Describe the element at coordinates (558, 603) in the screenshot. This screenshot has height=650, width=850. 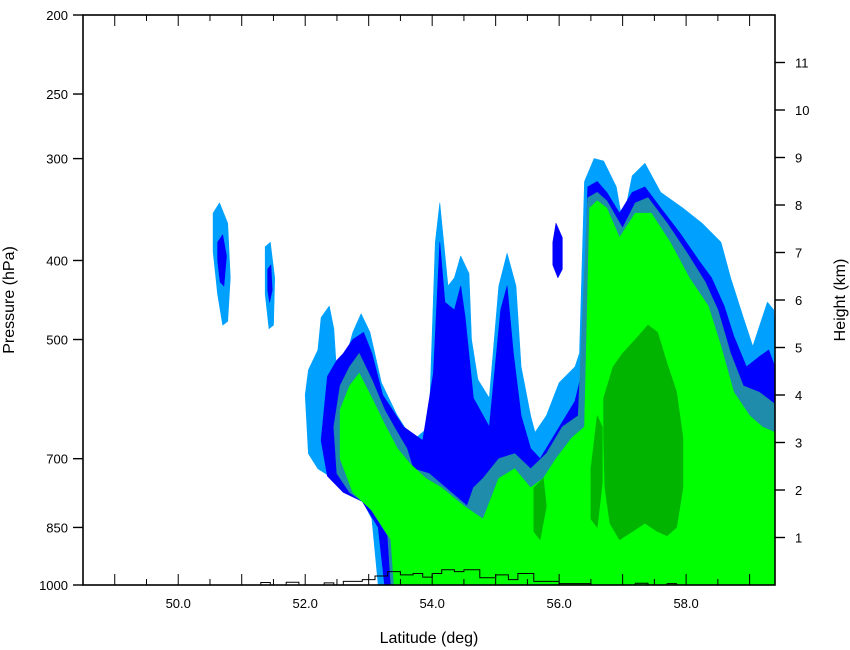
I see `x-tick-label: 56.0` at that location.